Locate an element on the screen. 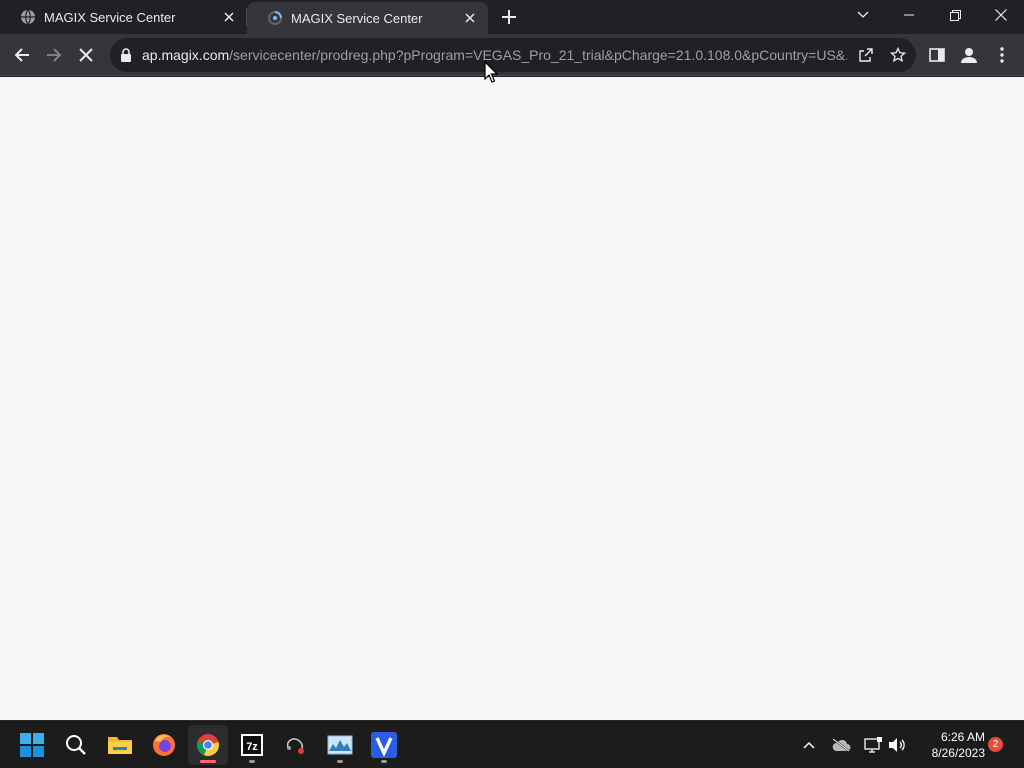 This screenshot has width=1024, height=768. star-icon is located at coordinates (898, 55).